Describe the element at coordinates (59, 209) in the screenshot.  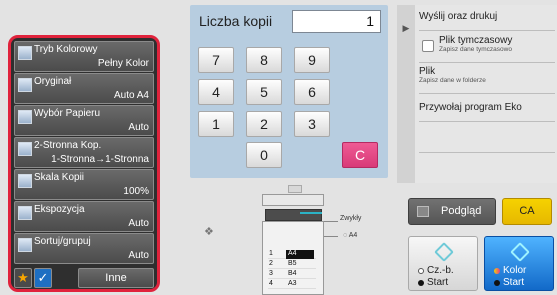
I see `setting-label: Ekspozycja` at that location.